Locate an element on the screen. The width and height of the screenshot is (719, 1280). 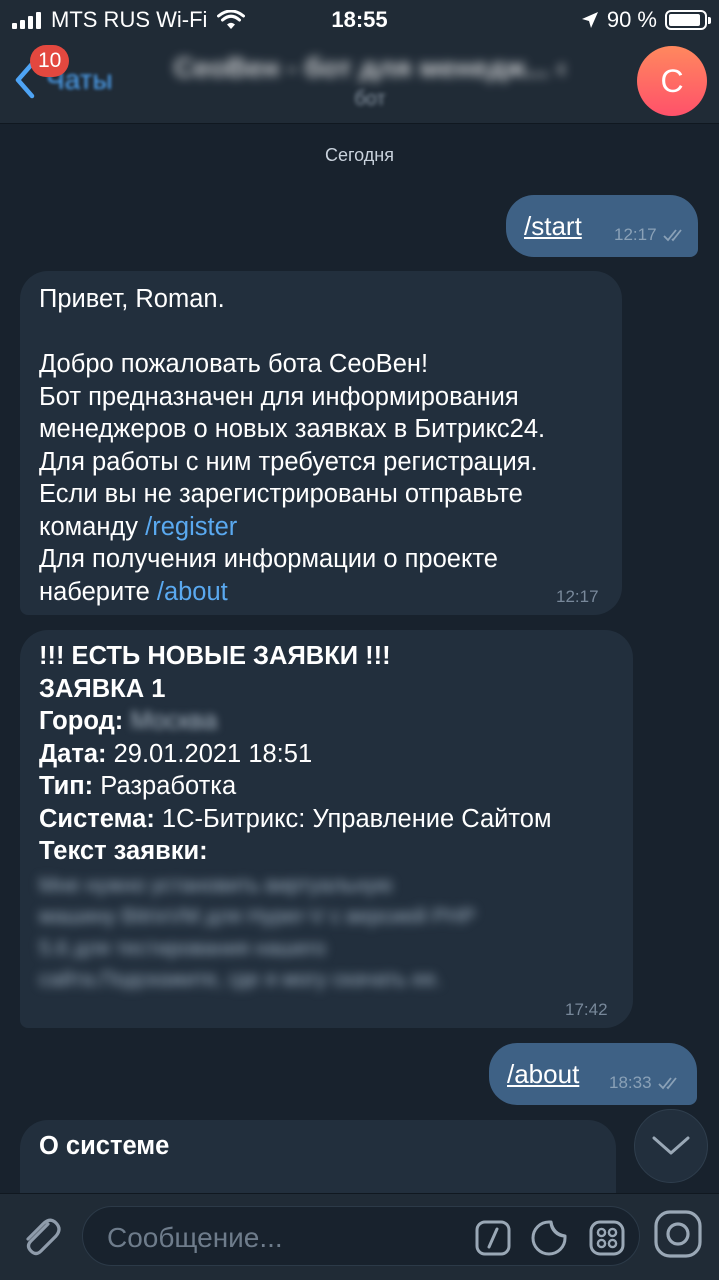
field-value: Москва is located at coordinates (174, 721).